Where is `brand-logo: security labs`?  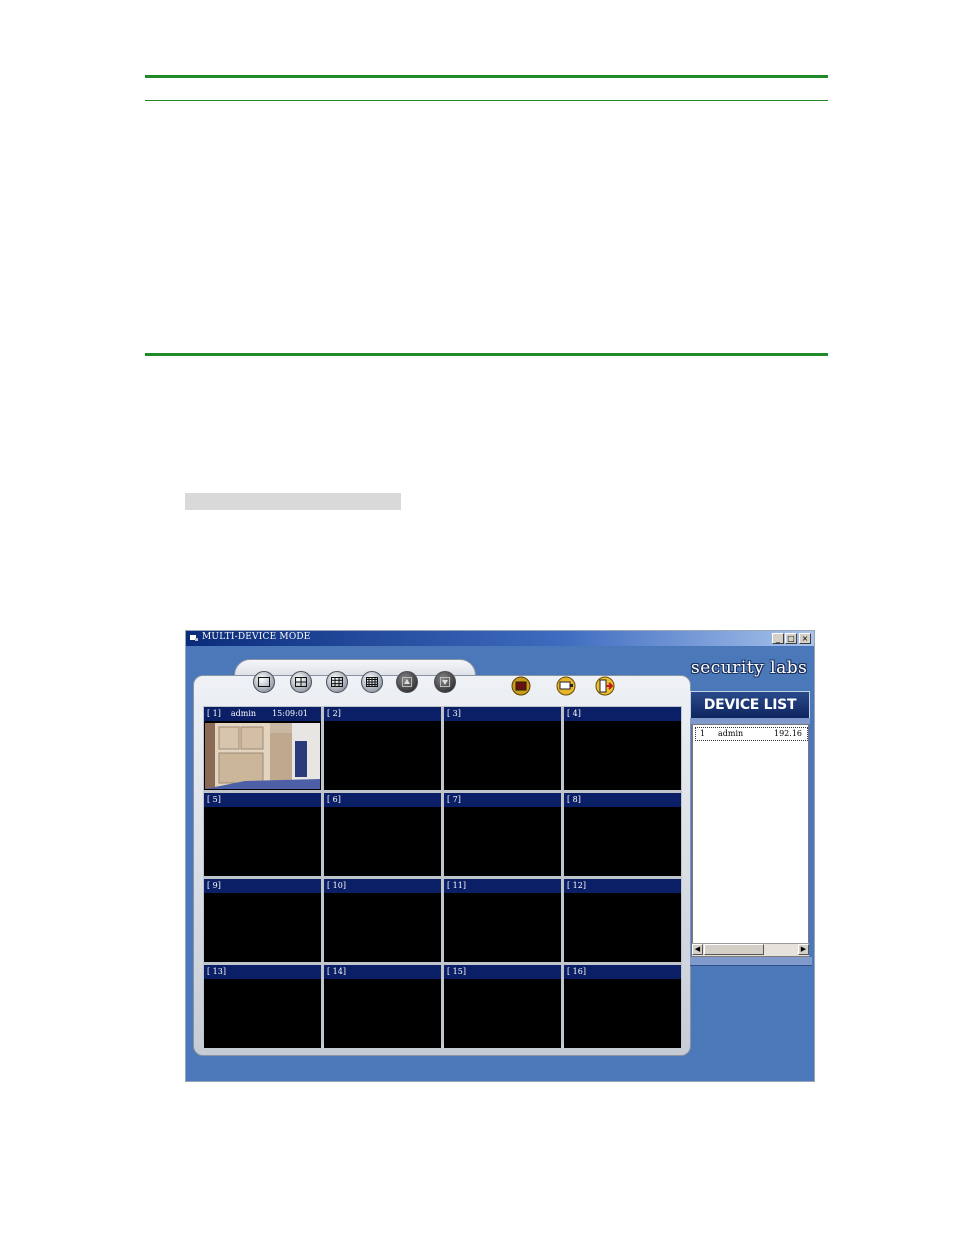
brand-logo: security labs is located at coordinates (749, 668).